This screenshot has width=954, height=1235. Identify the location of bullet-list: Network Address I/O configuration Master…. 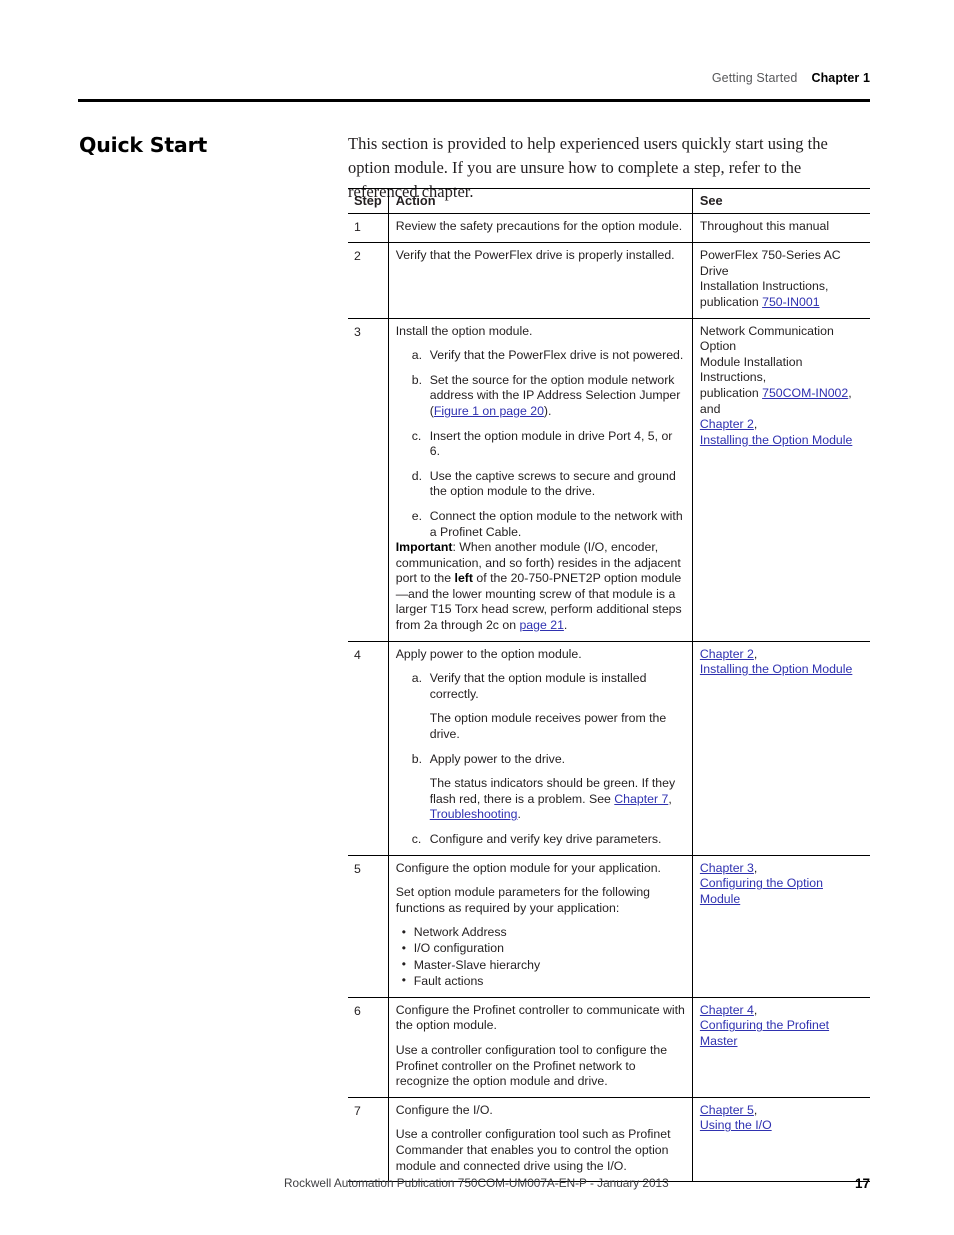
(541, 957).